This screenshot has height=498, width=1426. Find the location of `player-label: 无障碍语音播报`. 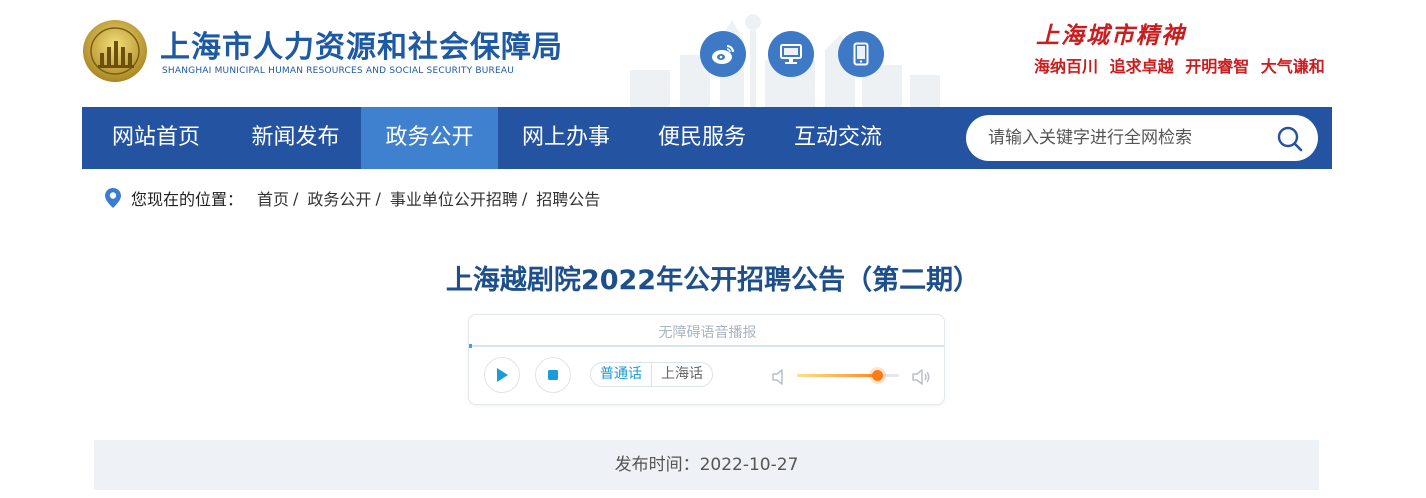

player-label: 无障碍语音播报 is located at coordinates (707, 333).